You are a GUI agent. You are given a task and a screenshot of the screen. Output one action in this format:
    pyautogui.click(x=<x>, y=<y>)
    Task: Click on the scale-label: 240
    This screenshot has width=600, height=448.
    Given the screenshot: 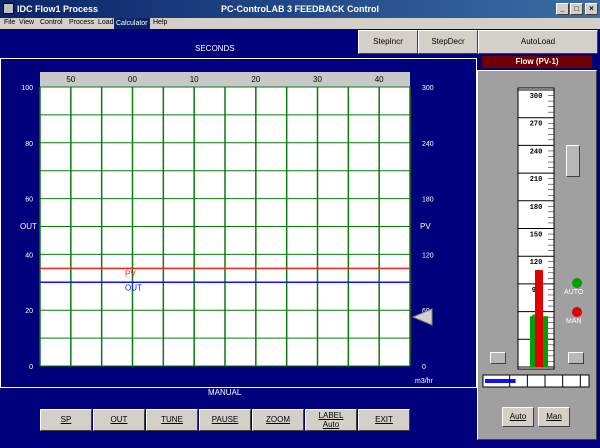 What is the action you would take?
    pyautogui.click(x=536, y=152)
    